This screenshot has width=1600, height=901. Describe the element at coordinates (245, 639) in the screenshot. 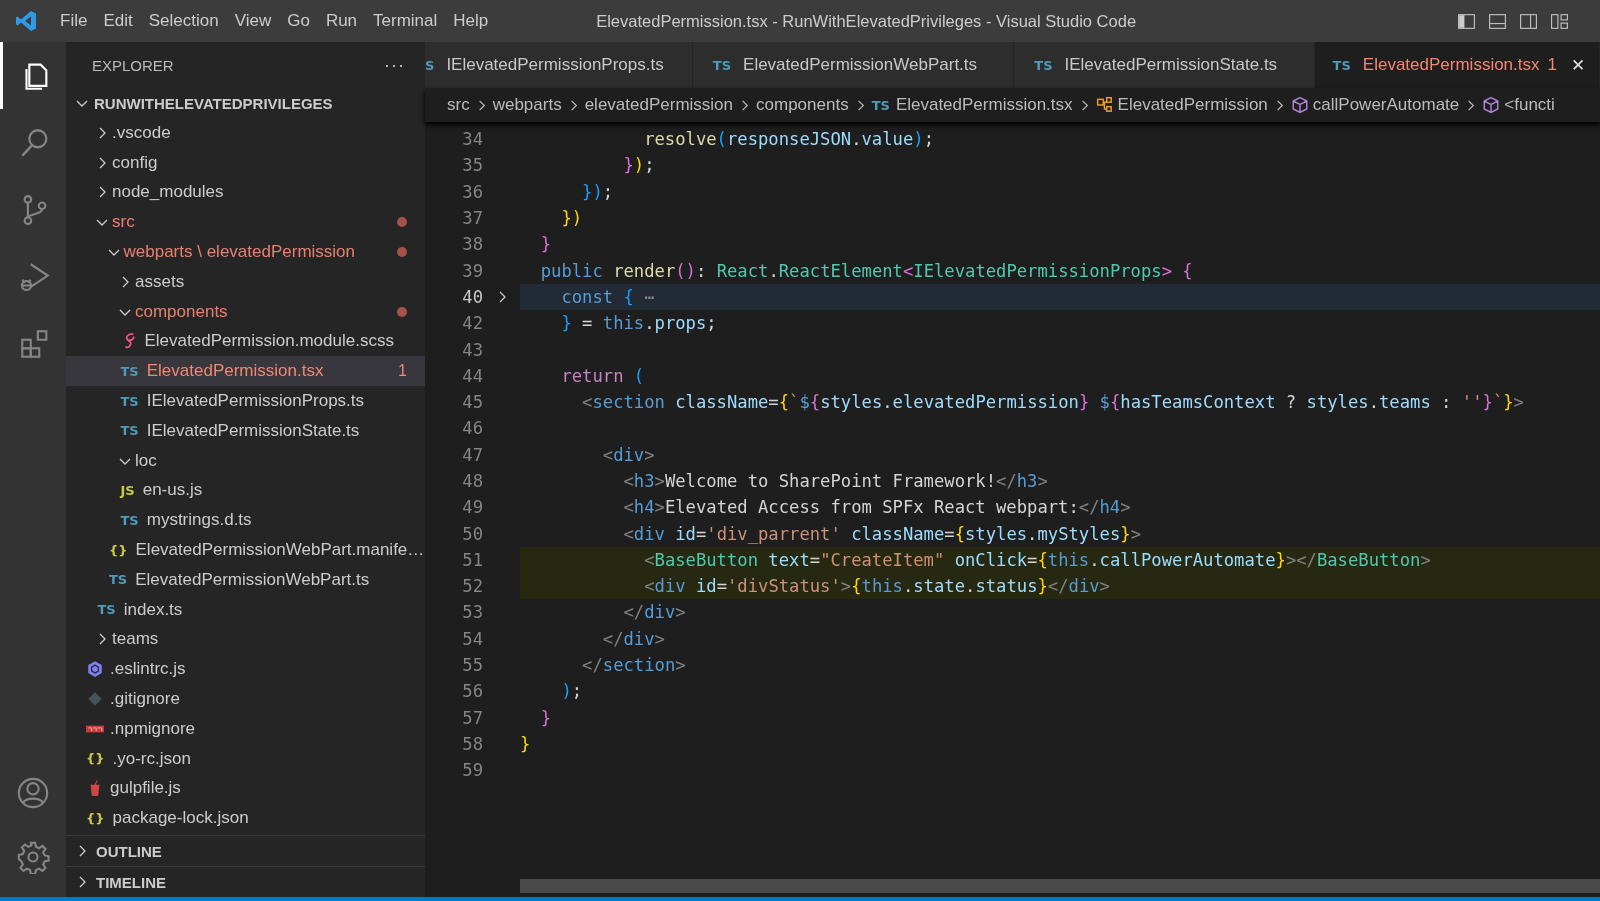

I see `tree-item: teams` at that location.